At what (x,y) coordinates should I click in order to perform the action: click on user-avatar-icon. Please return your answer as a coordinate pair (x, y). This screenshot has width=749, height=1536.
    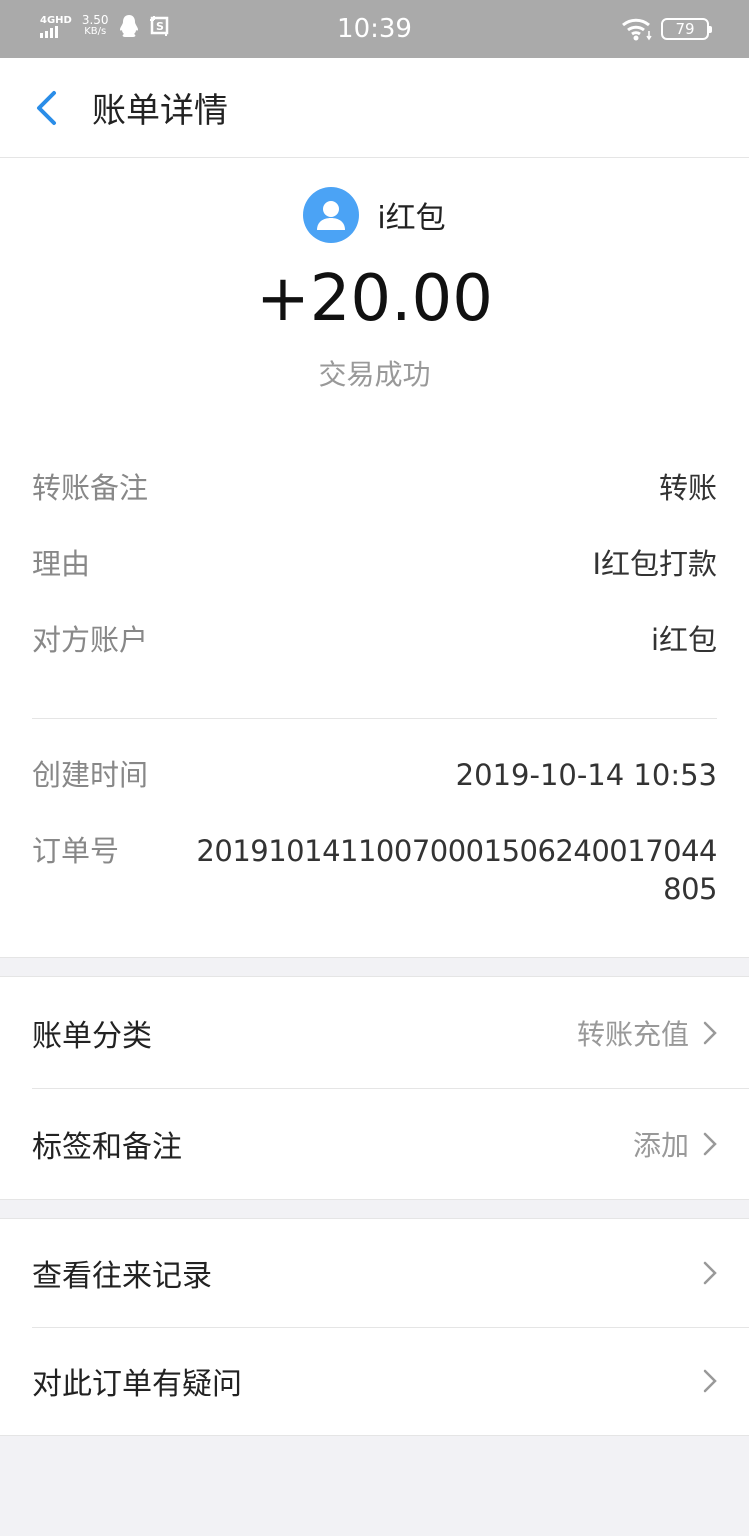
    Looking at the image, I should click on (331, 215).